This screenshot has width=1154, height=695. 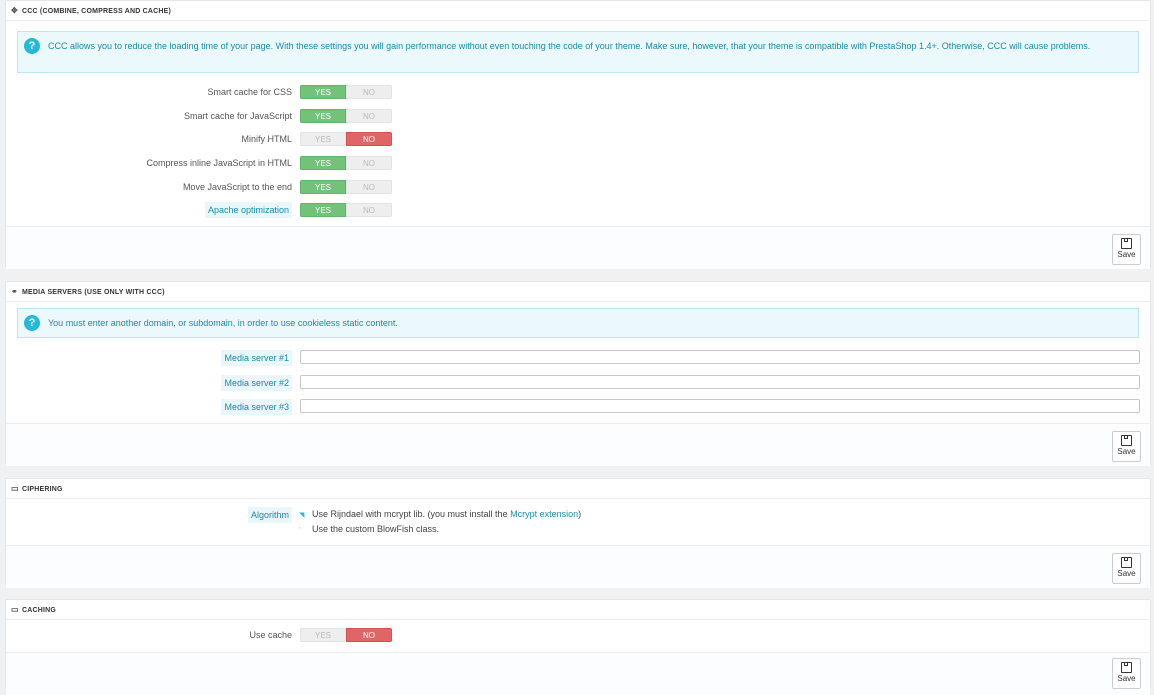 I want to click on ccc-panel-heading: ✥ CCC (COMBINE, COMPRESS AND CACHE), so click(x=578, y=11).